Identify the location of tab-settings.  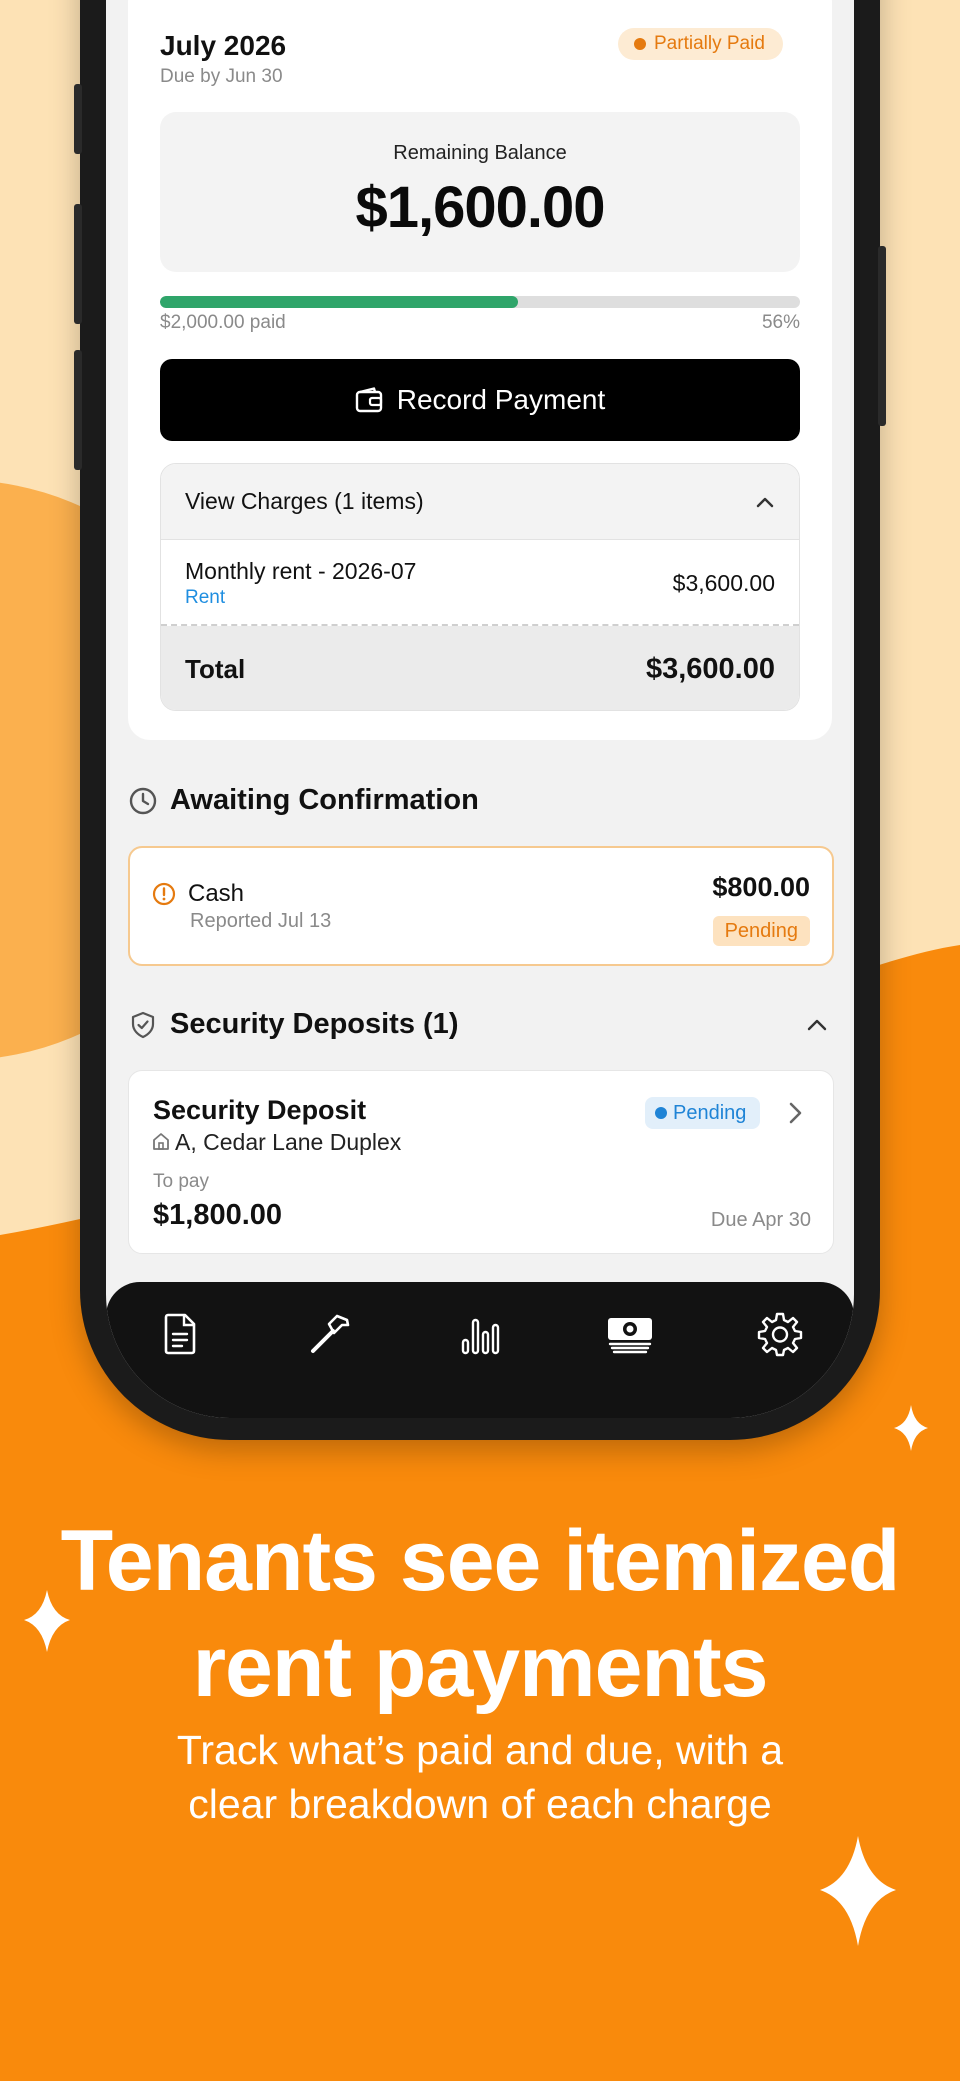
(780, 1334).